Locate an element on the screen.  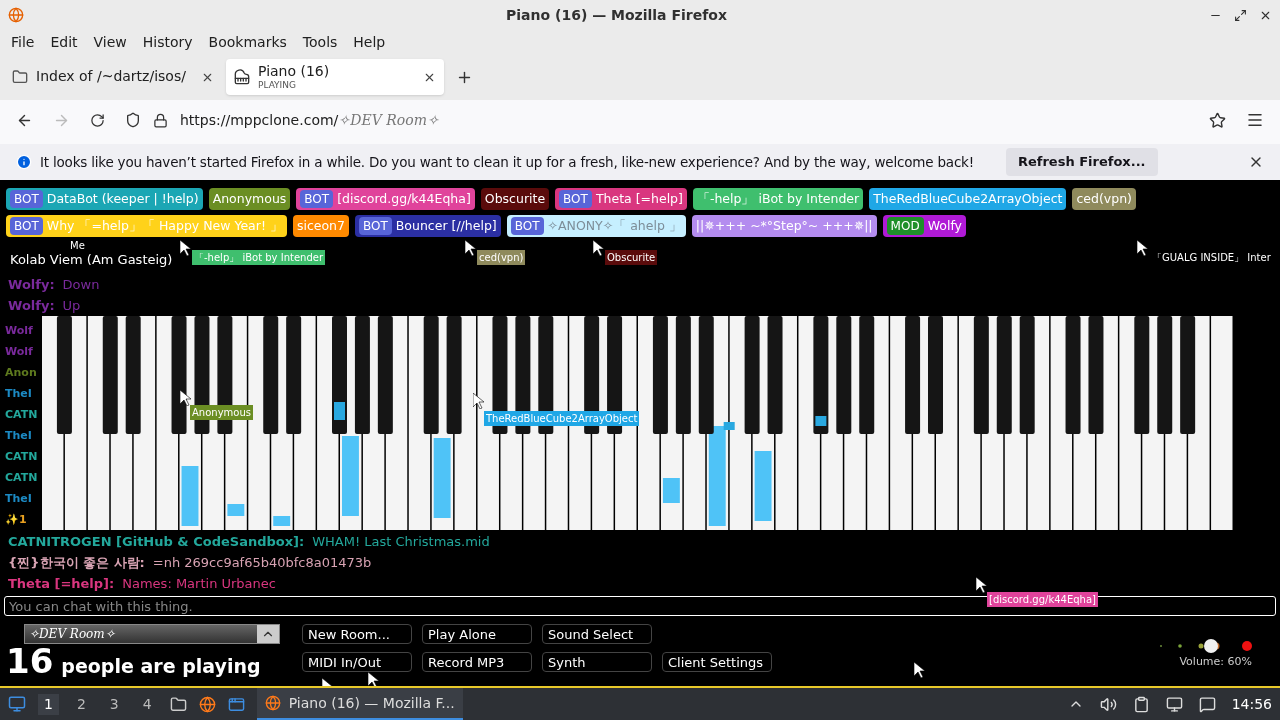
bookmark-star-icon is located at coordinates (1217, 120).